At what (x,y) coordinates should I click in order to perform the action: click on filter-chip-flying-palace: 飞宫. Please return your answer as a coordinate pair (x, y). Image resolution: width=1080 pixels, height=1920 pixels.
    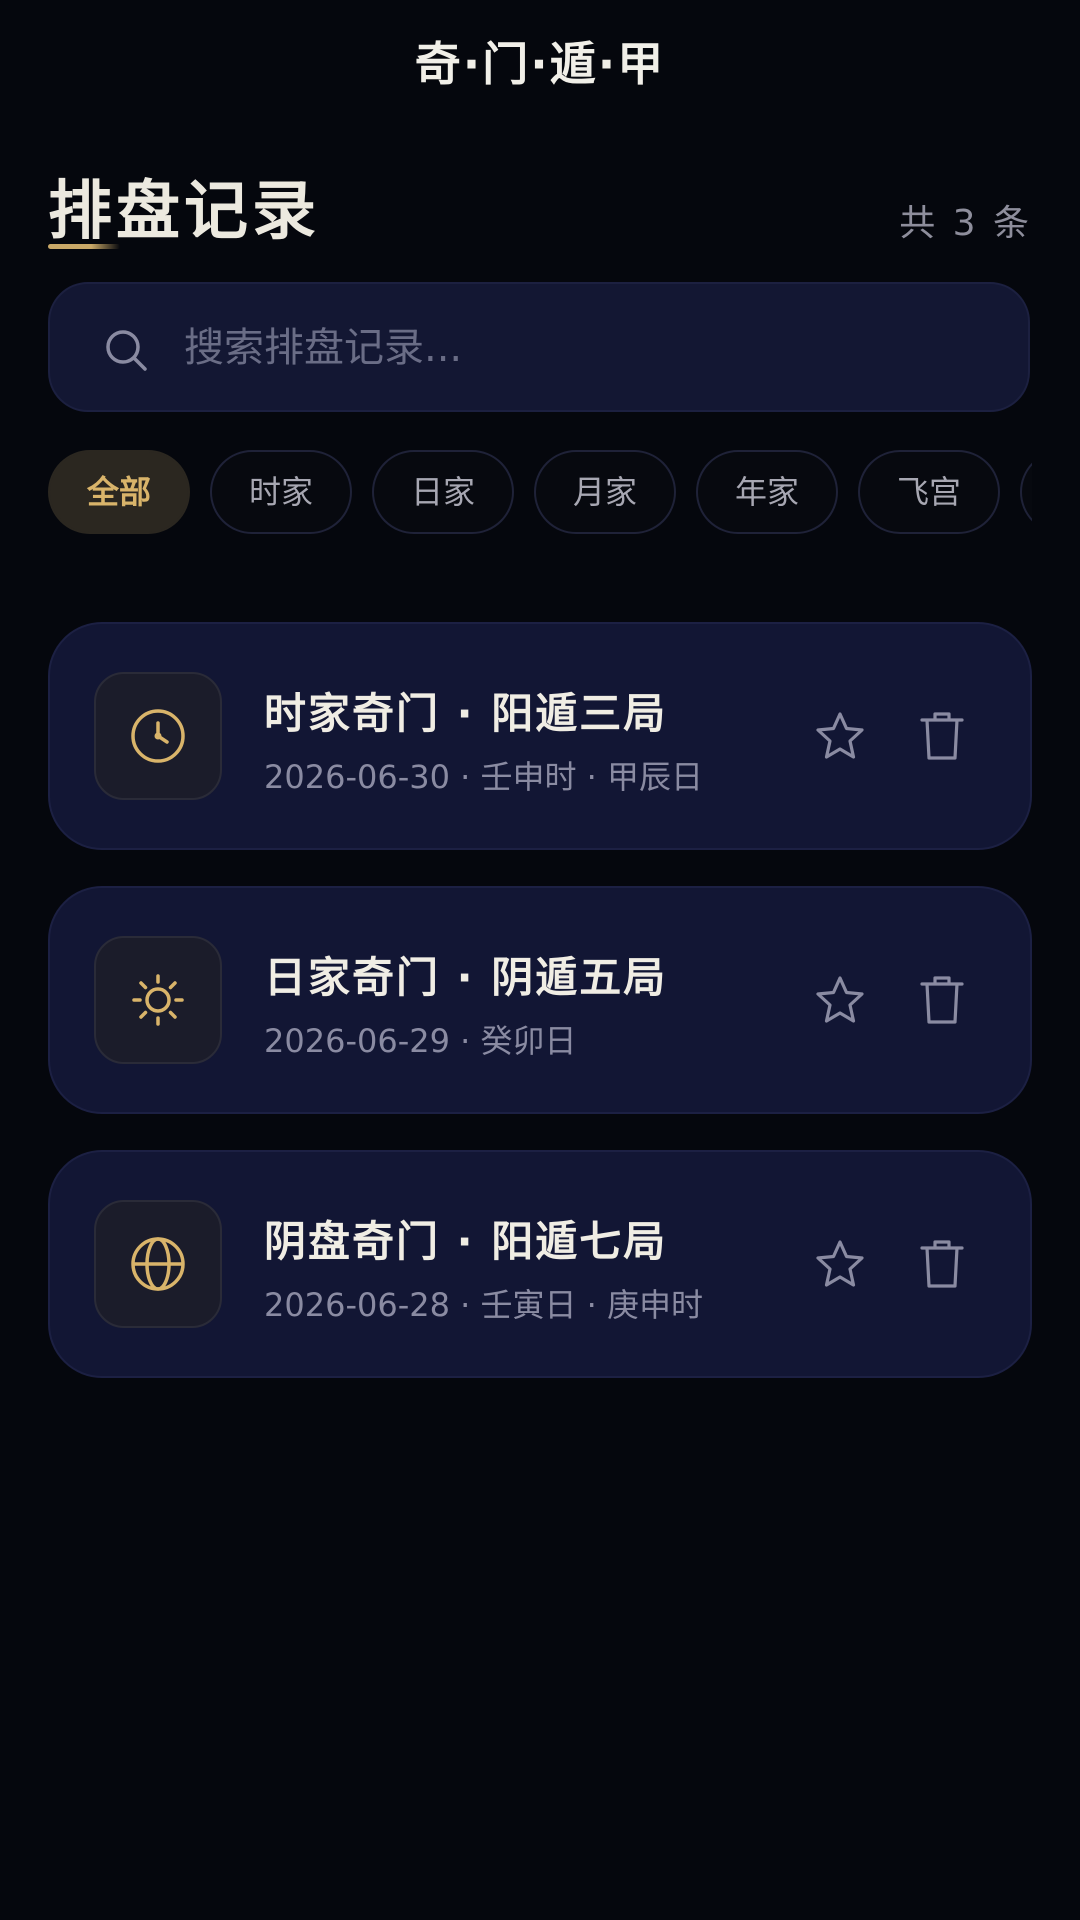
    Looking at the image, I should click on (929, 492).